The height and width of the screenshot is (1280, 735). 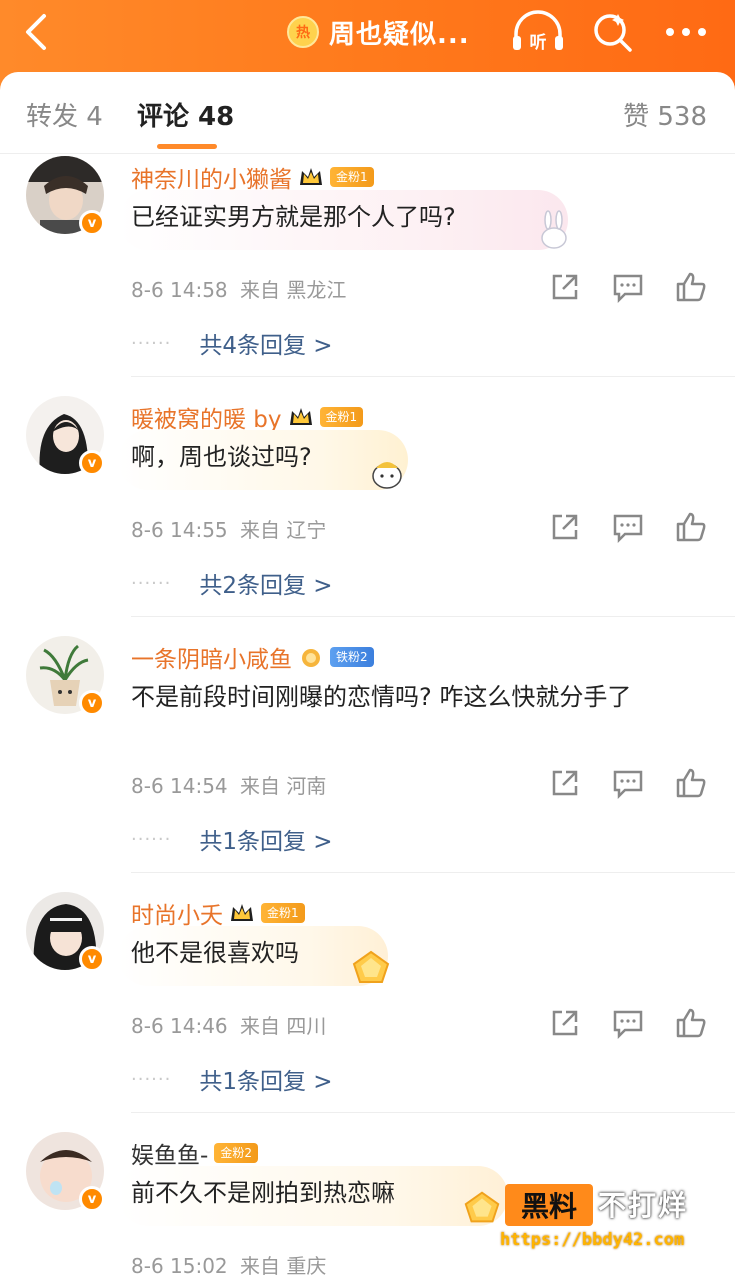 I want to click on comment-text: 啊，周也谈过吗?, so click(x=221, y=457).